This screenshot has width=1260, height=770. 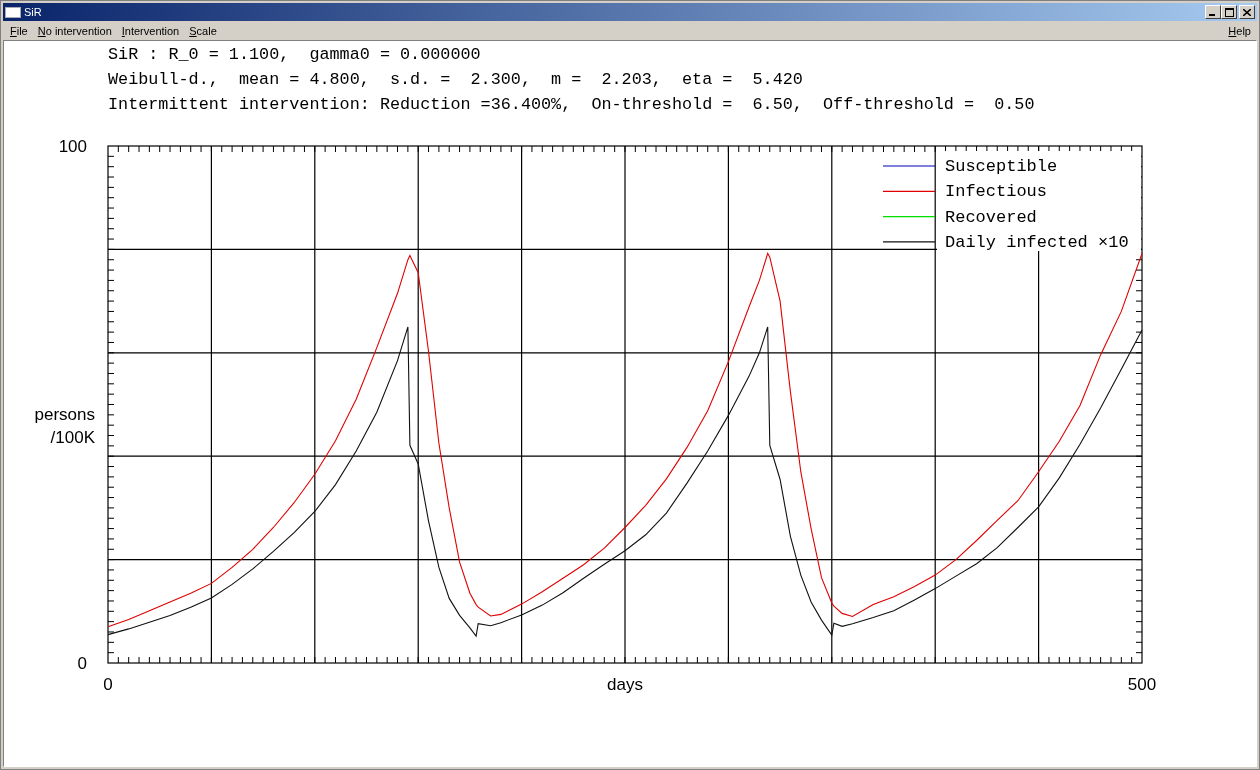 I want to click on legend-label: Recovered, so click(x=991, y=217).